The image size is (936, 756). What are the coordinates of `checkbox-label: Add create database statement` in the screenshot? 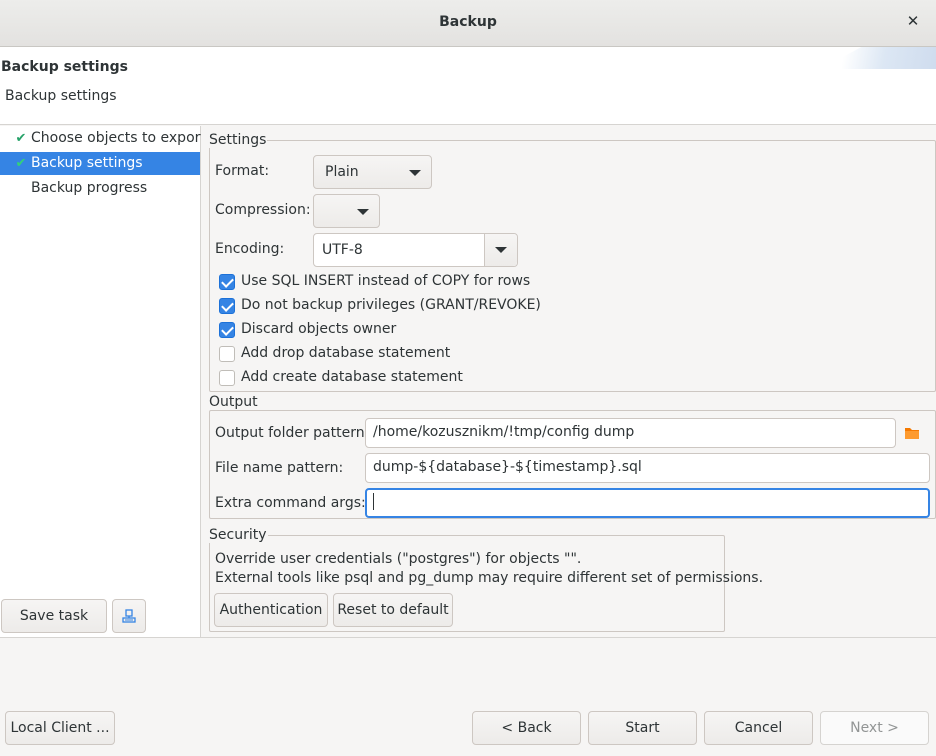 It's located at (352, 377).